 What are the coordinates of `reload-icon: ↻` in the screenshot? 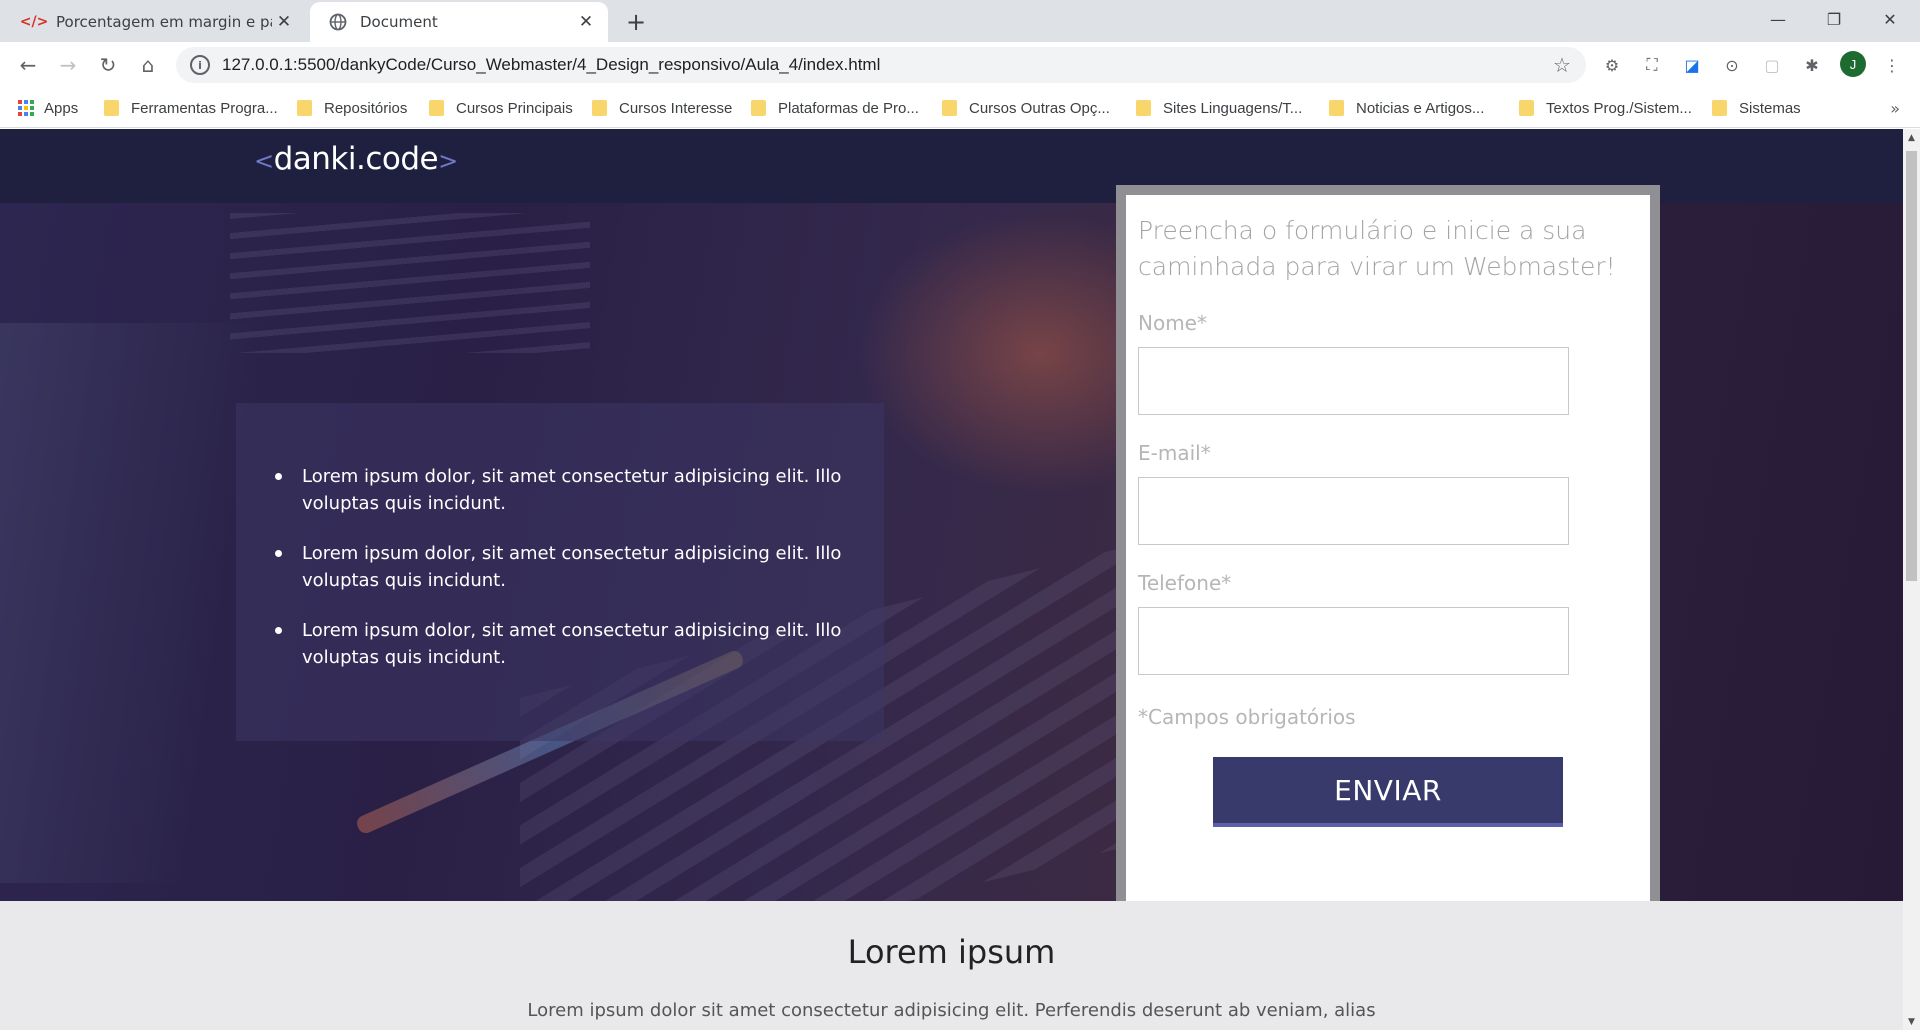 It's located at (108, 65).